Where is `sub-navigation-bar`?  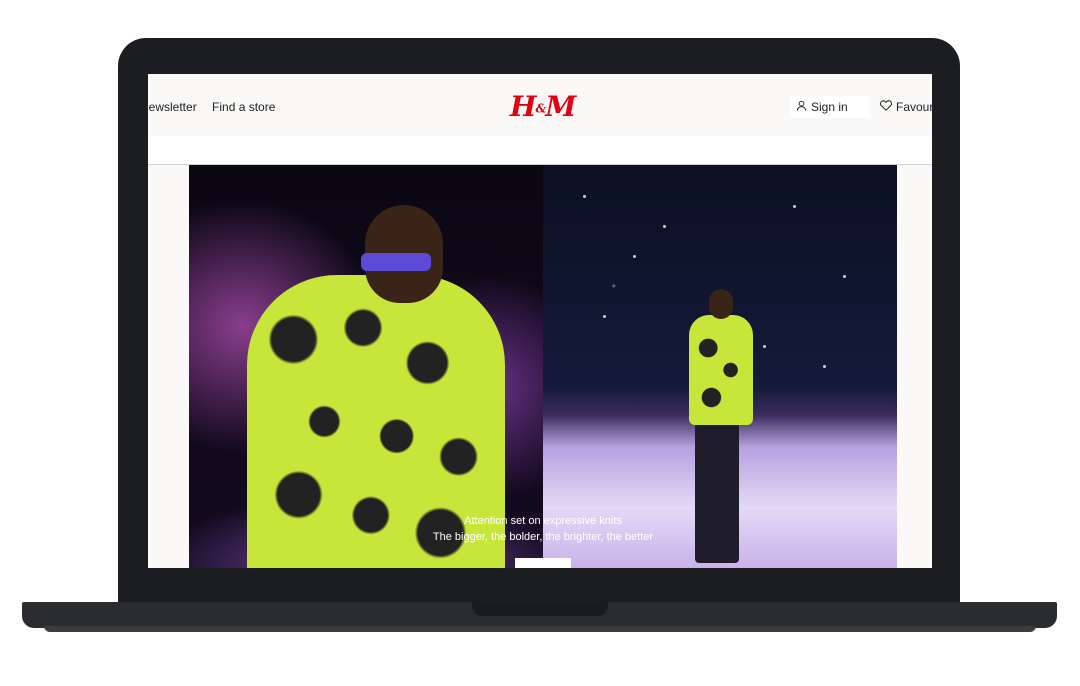 sub-navigation-bar is located at coordinates (540, 150).